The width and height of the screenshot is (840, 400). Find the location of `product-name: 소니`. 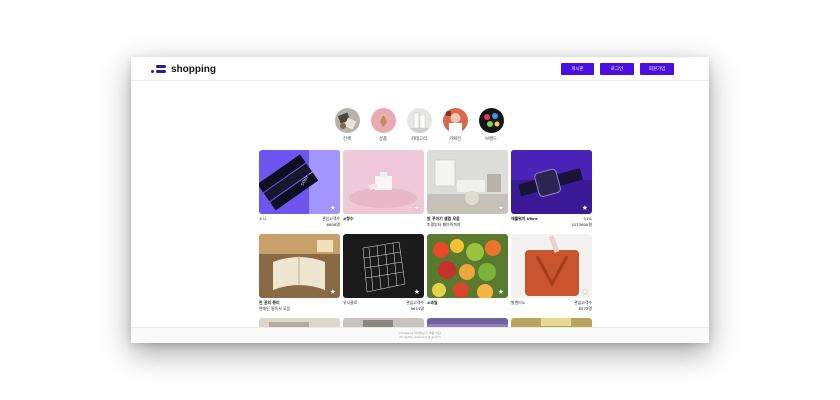

product-name: 소니 is located at coordinates (263, 218).